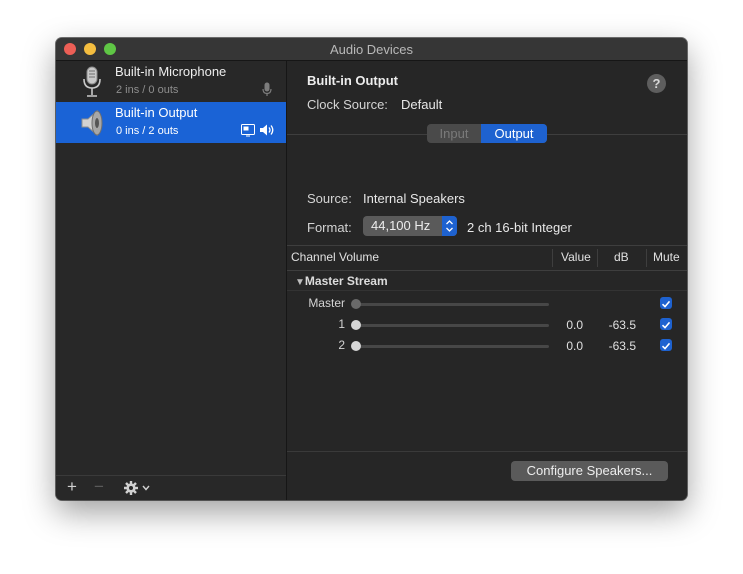 This screenshot has height=574, width=743. Describe the element at coordinates (621, 257) in the screenshot. I see `column-header-db: dB` at that location.